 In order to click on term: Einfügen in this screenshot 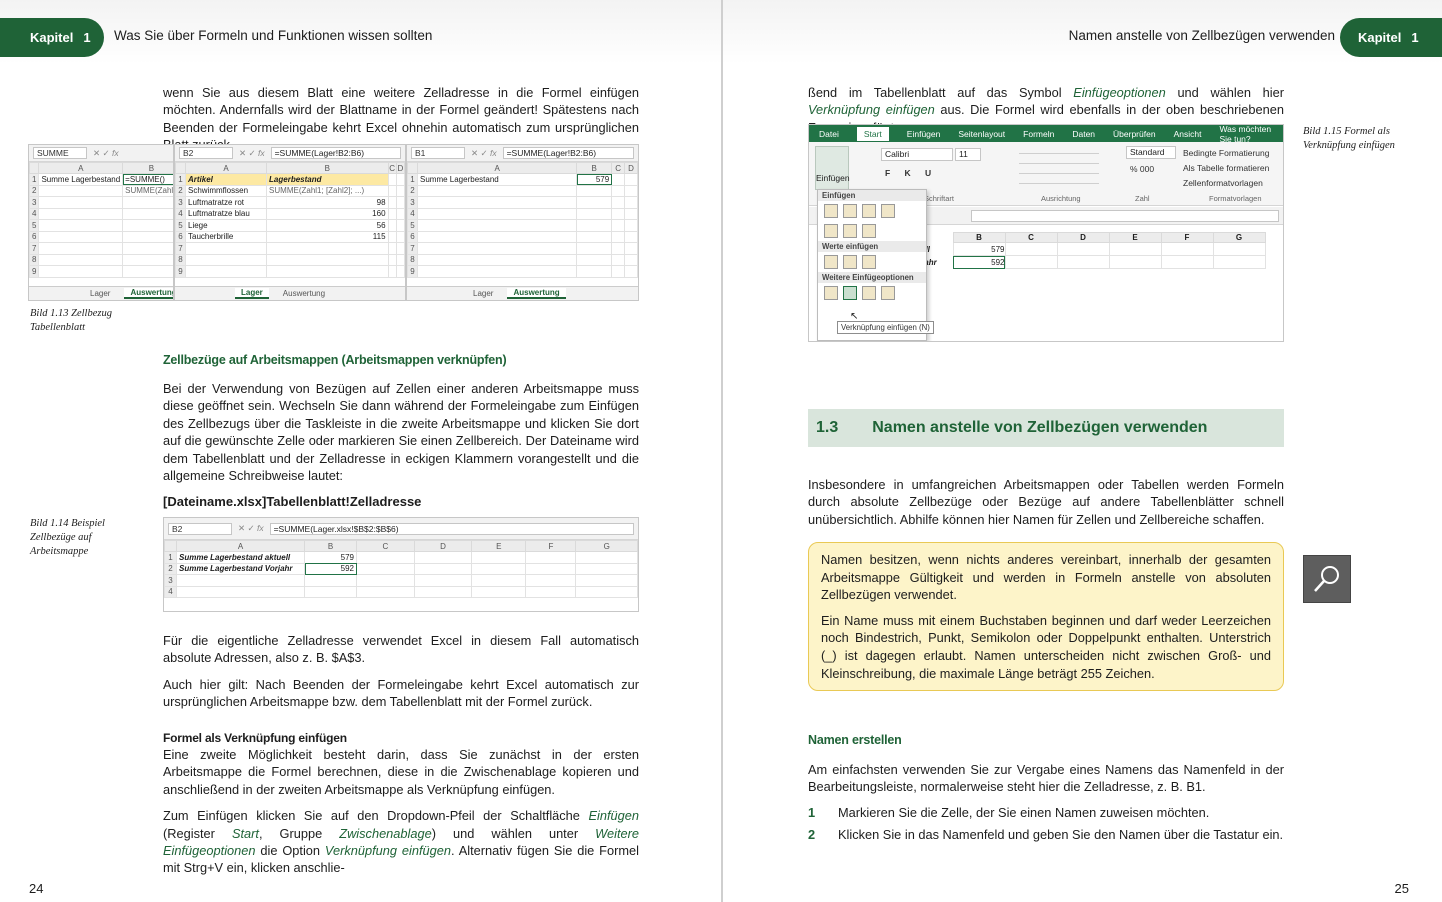, I will do `click(613, 816)`.